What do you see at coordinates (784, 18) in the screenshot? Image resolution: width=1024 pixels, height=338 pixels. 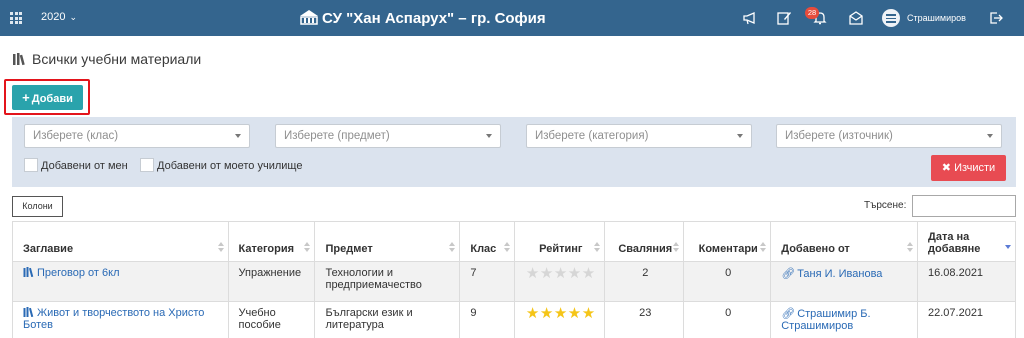 I see `edit-icon` at bounding box center [784, 18].